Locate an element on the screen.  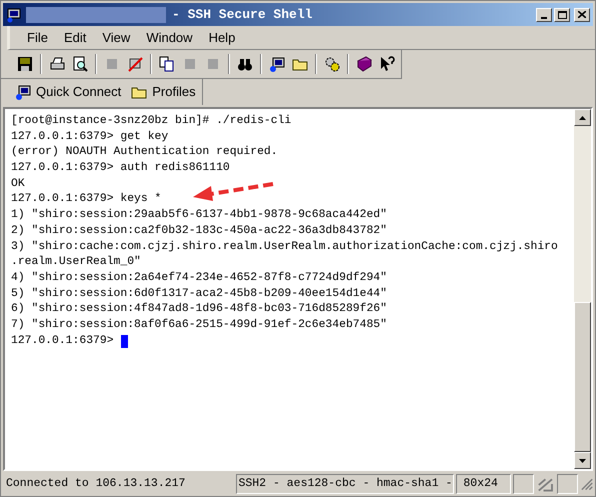
magnifier-page-icon is located at coordinates (80, 64).